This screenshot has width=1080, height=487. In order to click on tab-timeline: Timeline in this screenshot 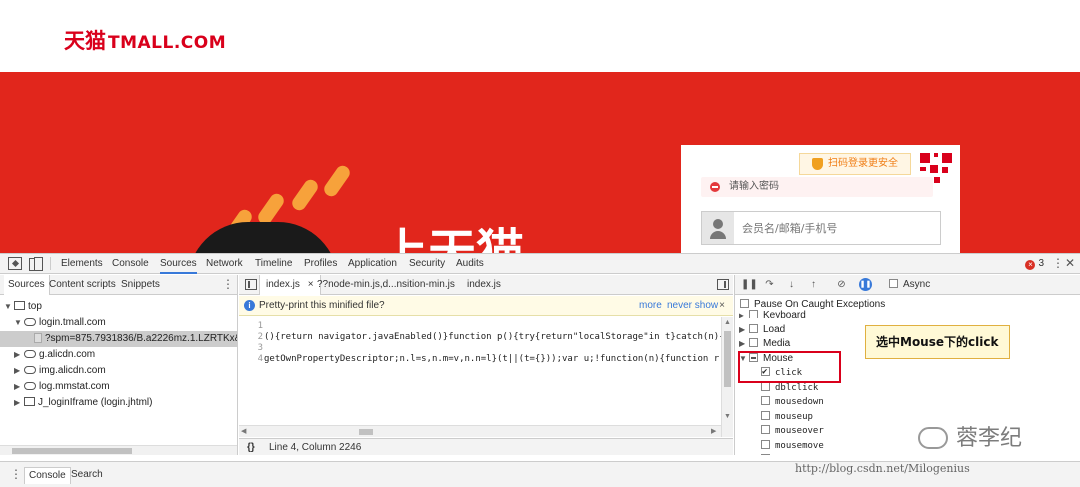, I will do `click(273, 264)`.